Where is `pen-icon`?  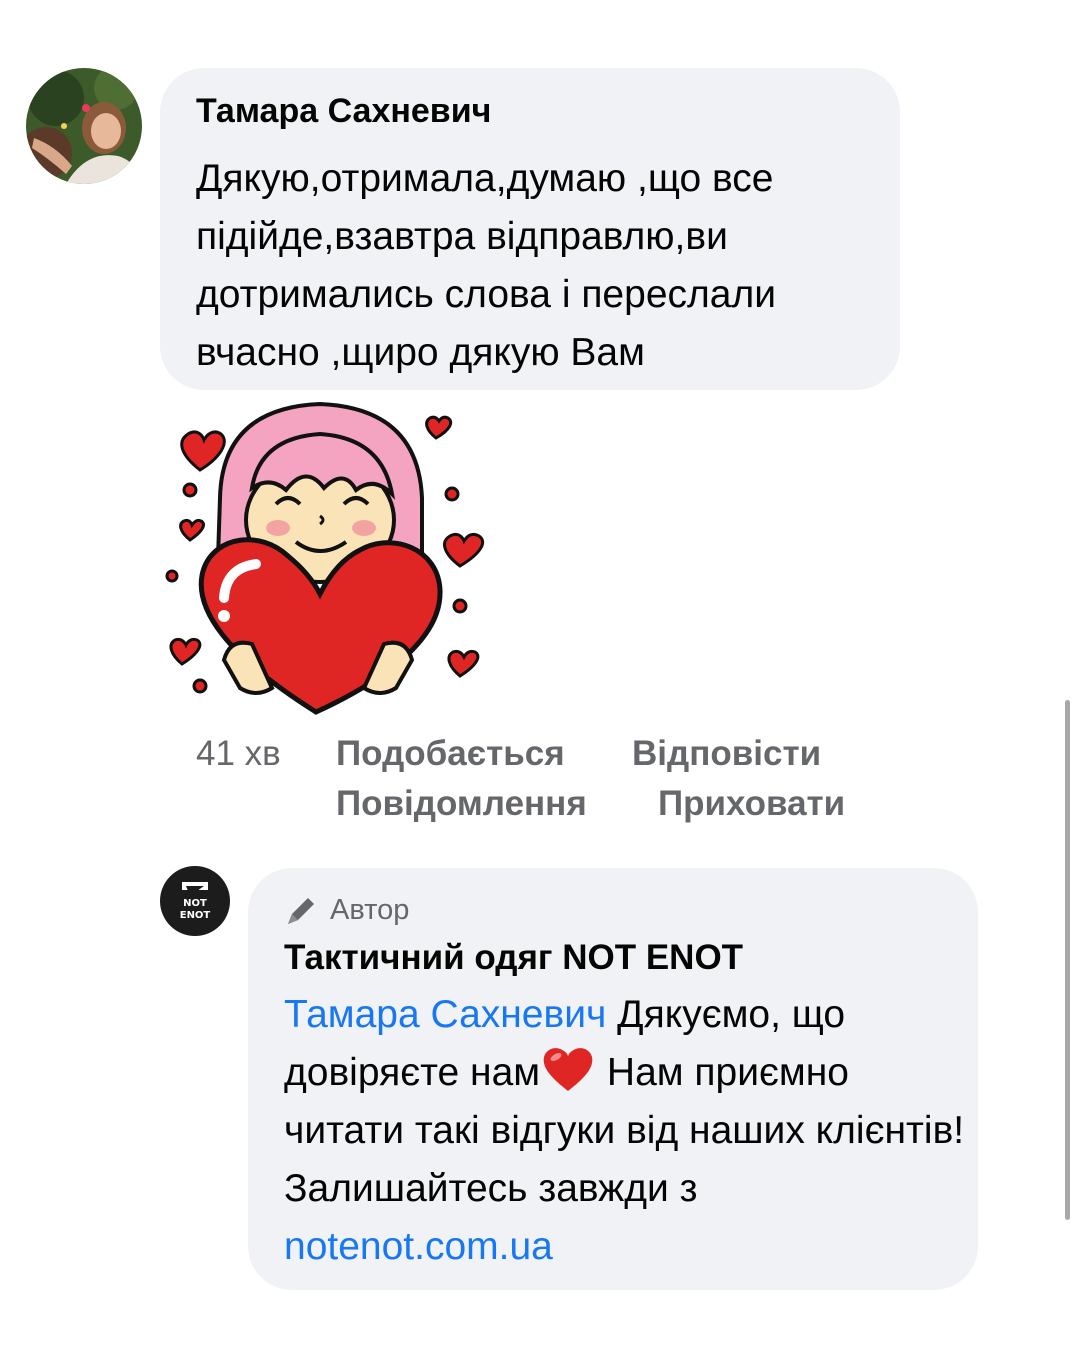
pen-icon is located at coordinates (301, 911).